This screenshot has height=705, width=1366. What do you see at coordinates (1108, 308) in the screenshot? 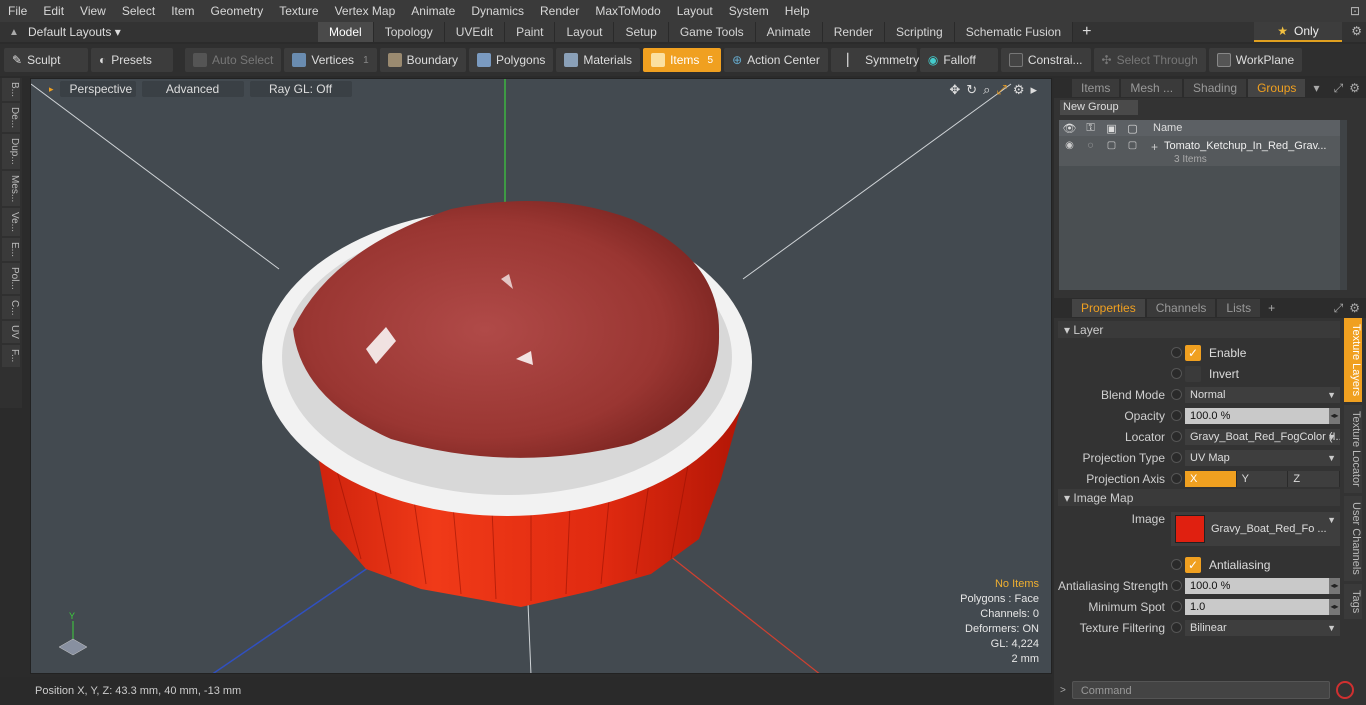
I see `tab-properties: Properties` at bounding box center [1108, 308].